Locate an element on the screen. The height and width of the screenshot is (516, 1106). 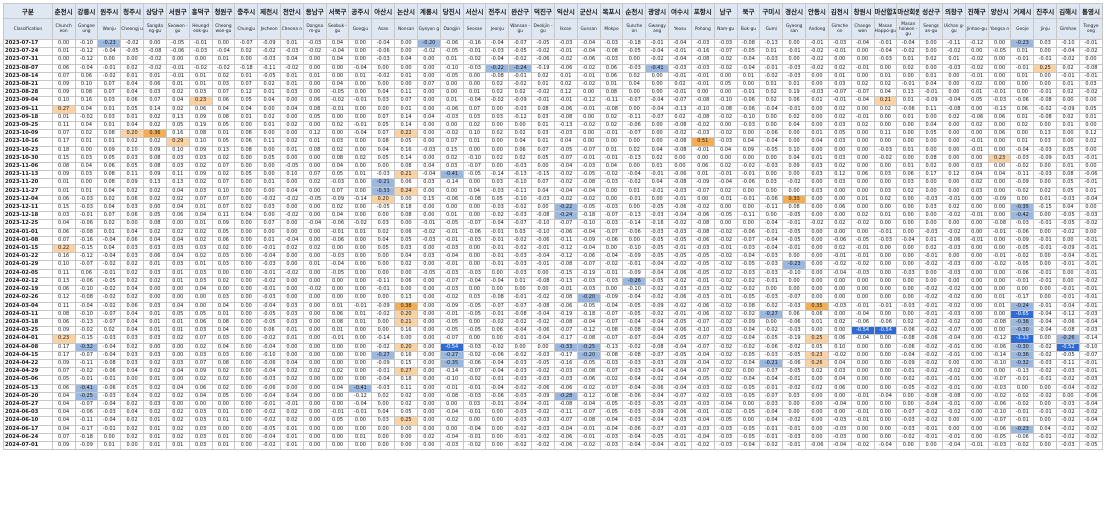
table-cell: 0.15 is located at coordinates (406, 363).